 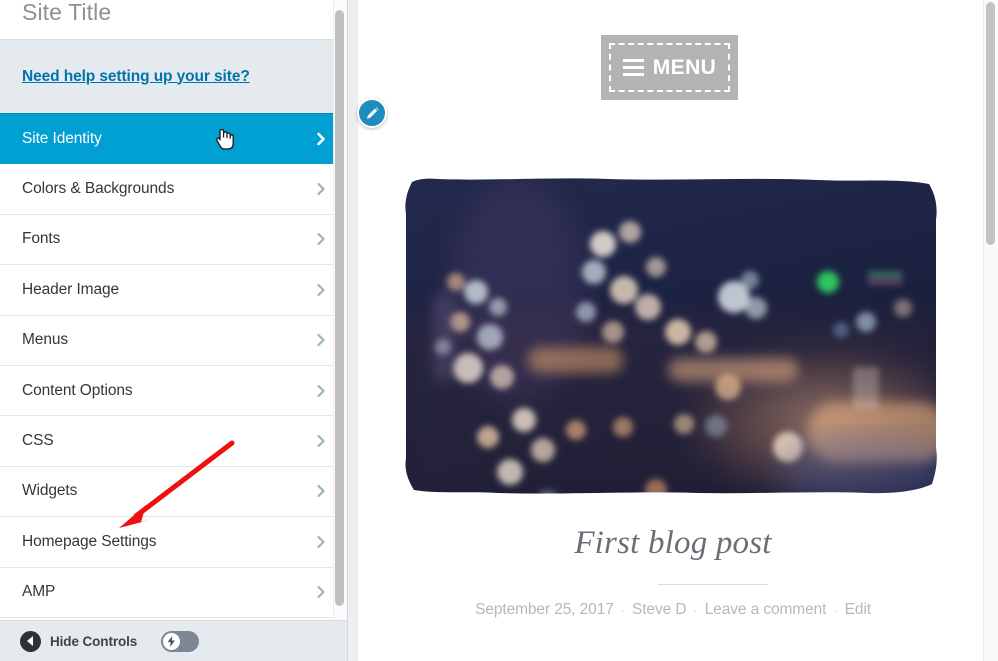 I want to click on sidebar-scrollbar-thumb, so click(x=339, y=308).